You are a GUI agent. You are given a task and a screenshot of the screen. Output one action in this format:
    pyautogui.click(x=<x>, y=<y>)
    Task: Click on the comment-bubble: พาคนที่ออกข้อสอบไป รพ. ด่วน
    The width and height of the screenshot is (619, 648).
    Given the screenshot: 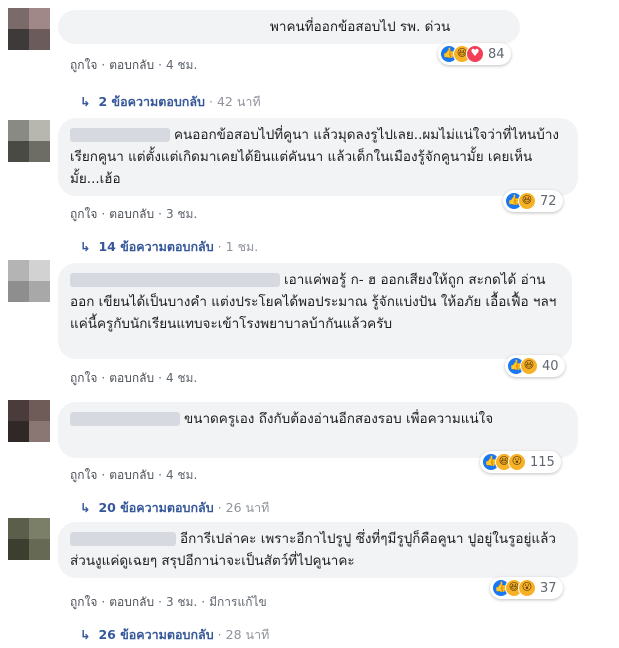 What is the action you would take?
    pyautogui.click(x=289, y=27)
    